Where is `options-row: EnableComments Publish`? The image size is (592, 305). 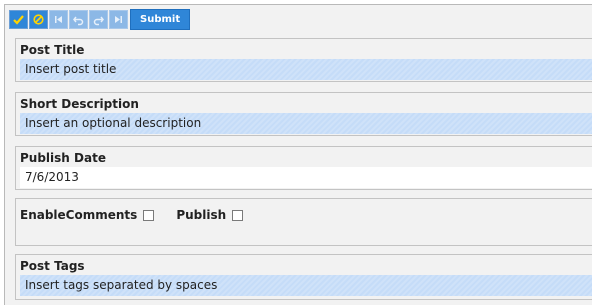
options-row: EnableComments Publish is located at coordinates (132, 215).